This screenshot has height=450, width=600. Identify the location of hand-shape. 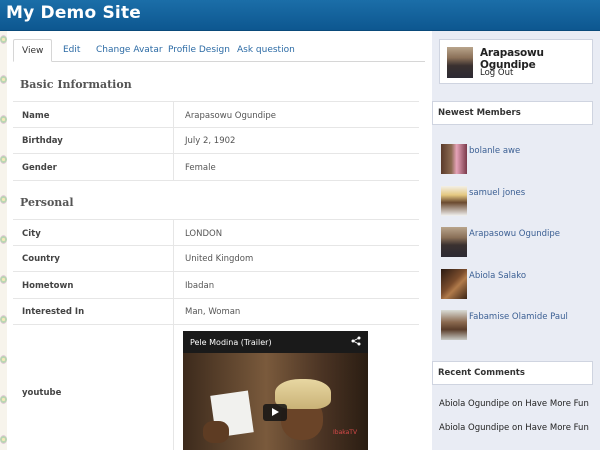
(216, 432).